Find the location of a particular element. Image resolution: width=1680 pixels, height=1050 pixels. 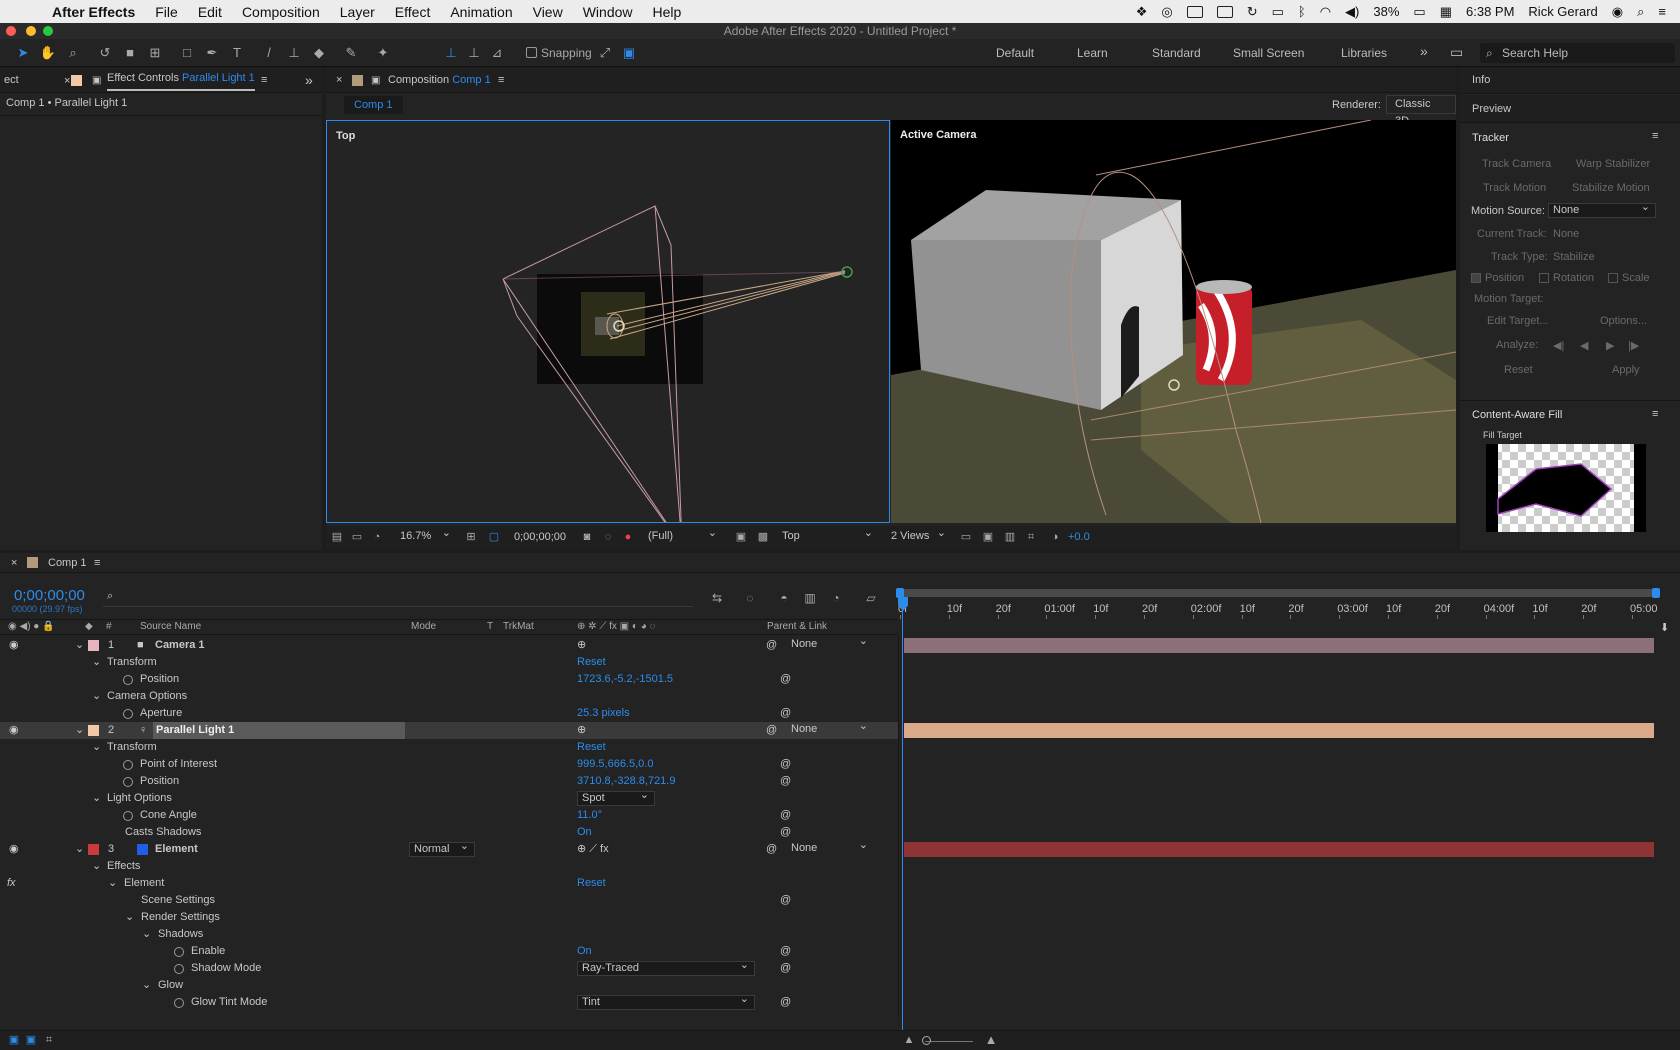

display-icon is located at coordinates (1224, 11).